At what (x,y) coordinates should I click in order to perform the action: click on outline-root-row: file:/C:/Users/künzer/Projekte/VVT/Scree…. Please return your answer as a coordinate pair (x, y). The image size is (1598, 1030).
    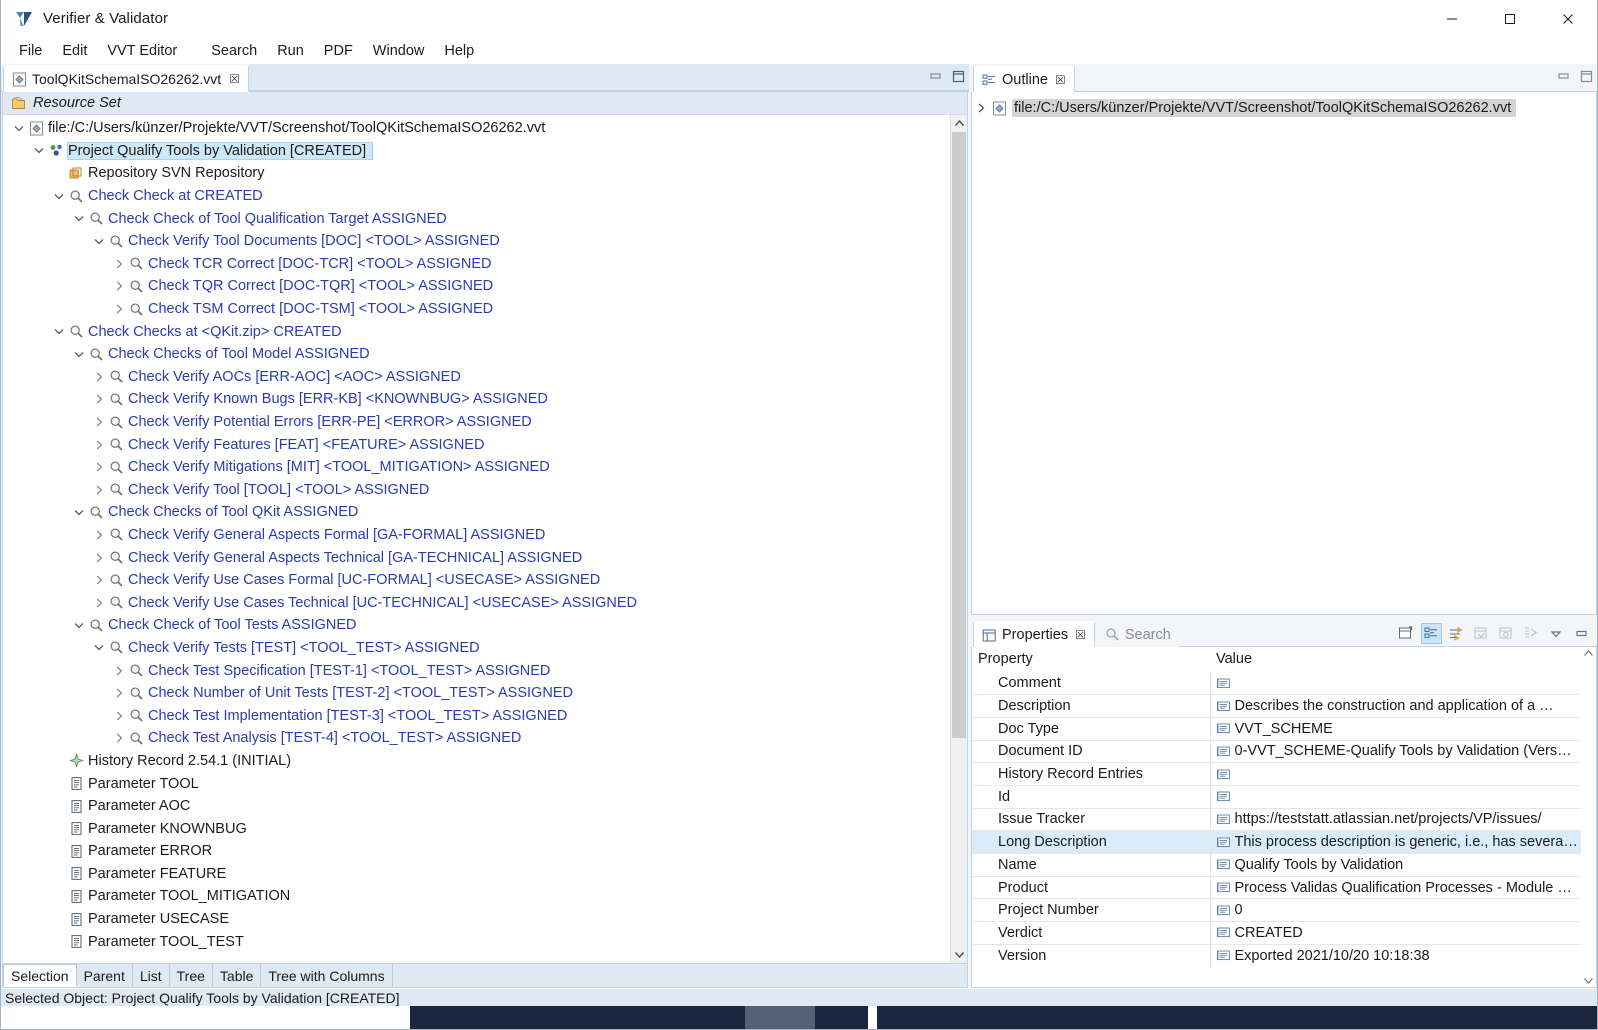
    Looking at the image, I should click on (1284, 108).